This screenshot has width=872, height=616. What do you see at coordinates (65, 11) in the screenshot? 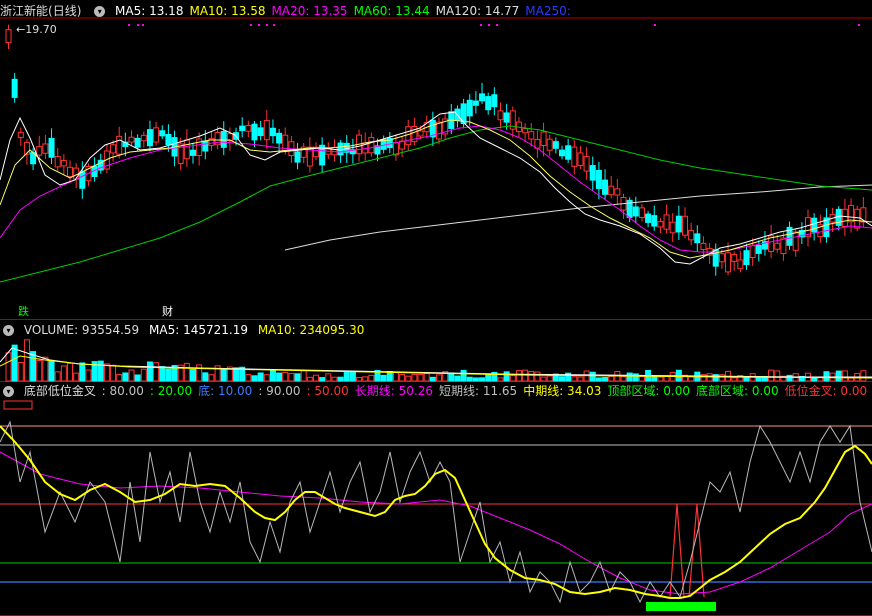
I see `period-label: (日线)` at bounding box center [65, 11].